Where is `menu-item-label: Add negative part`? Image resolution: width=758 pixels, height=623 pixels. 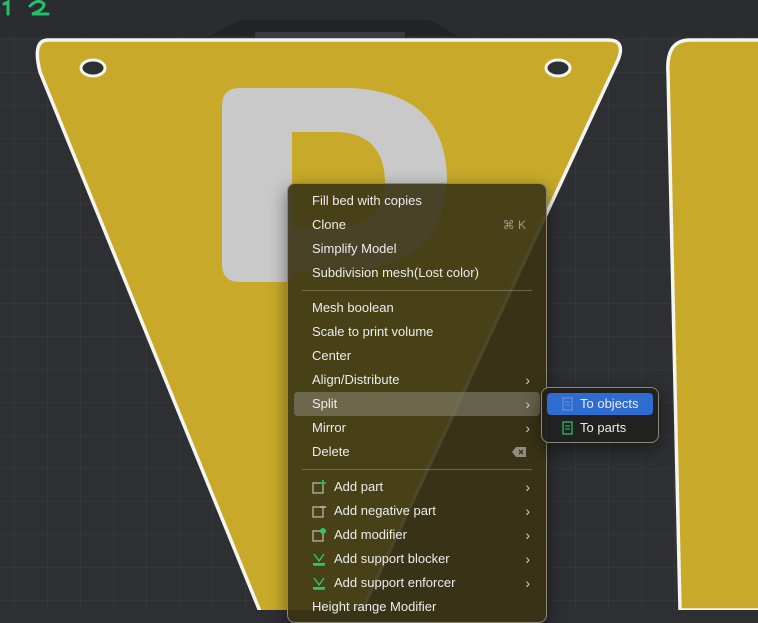
menu-item-label: Add negative part is located at coordinates (385, 510).